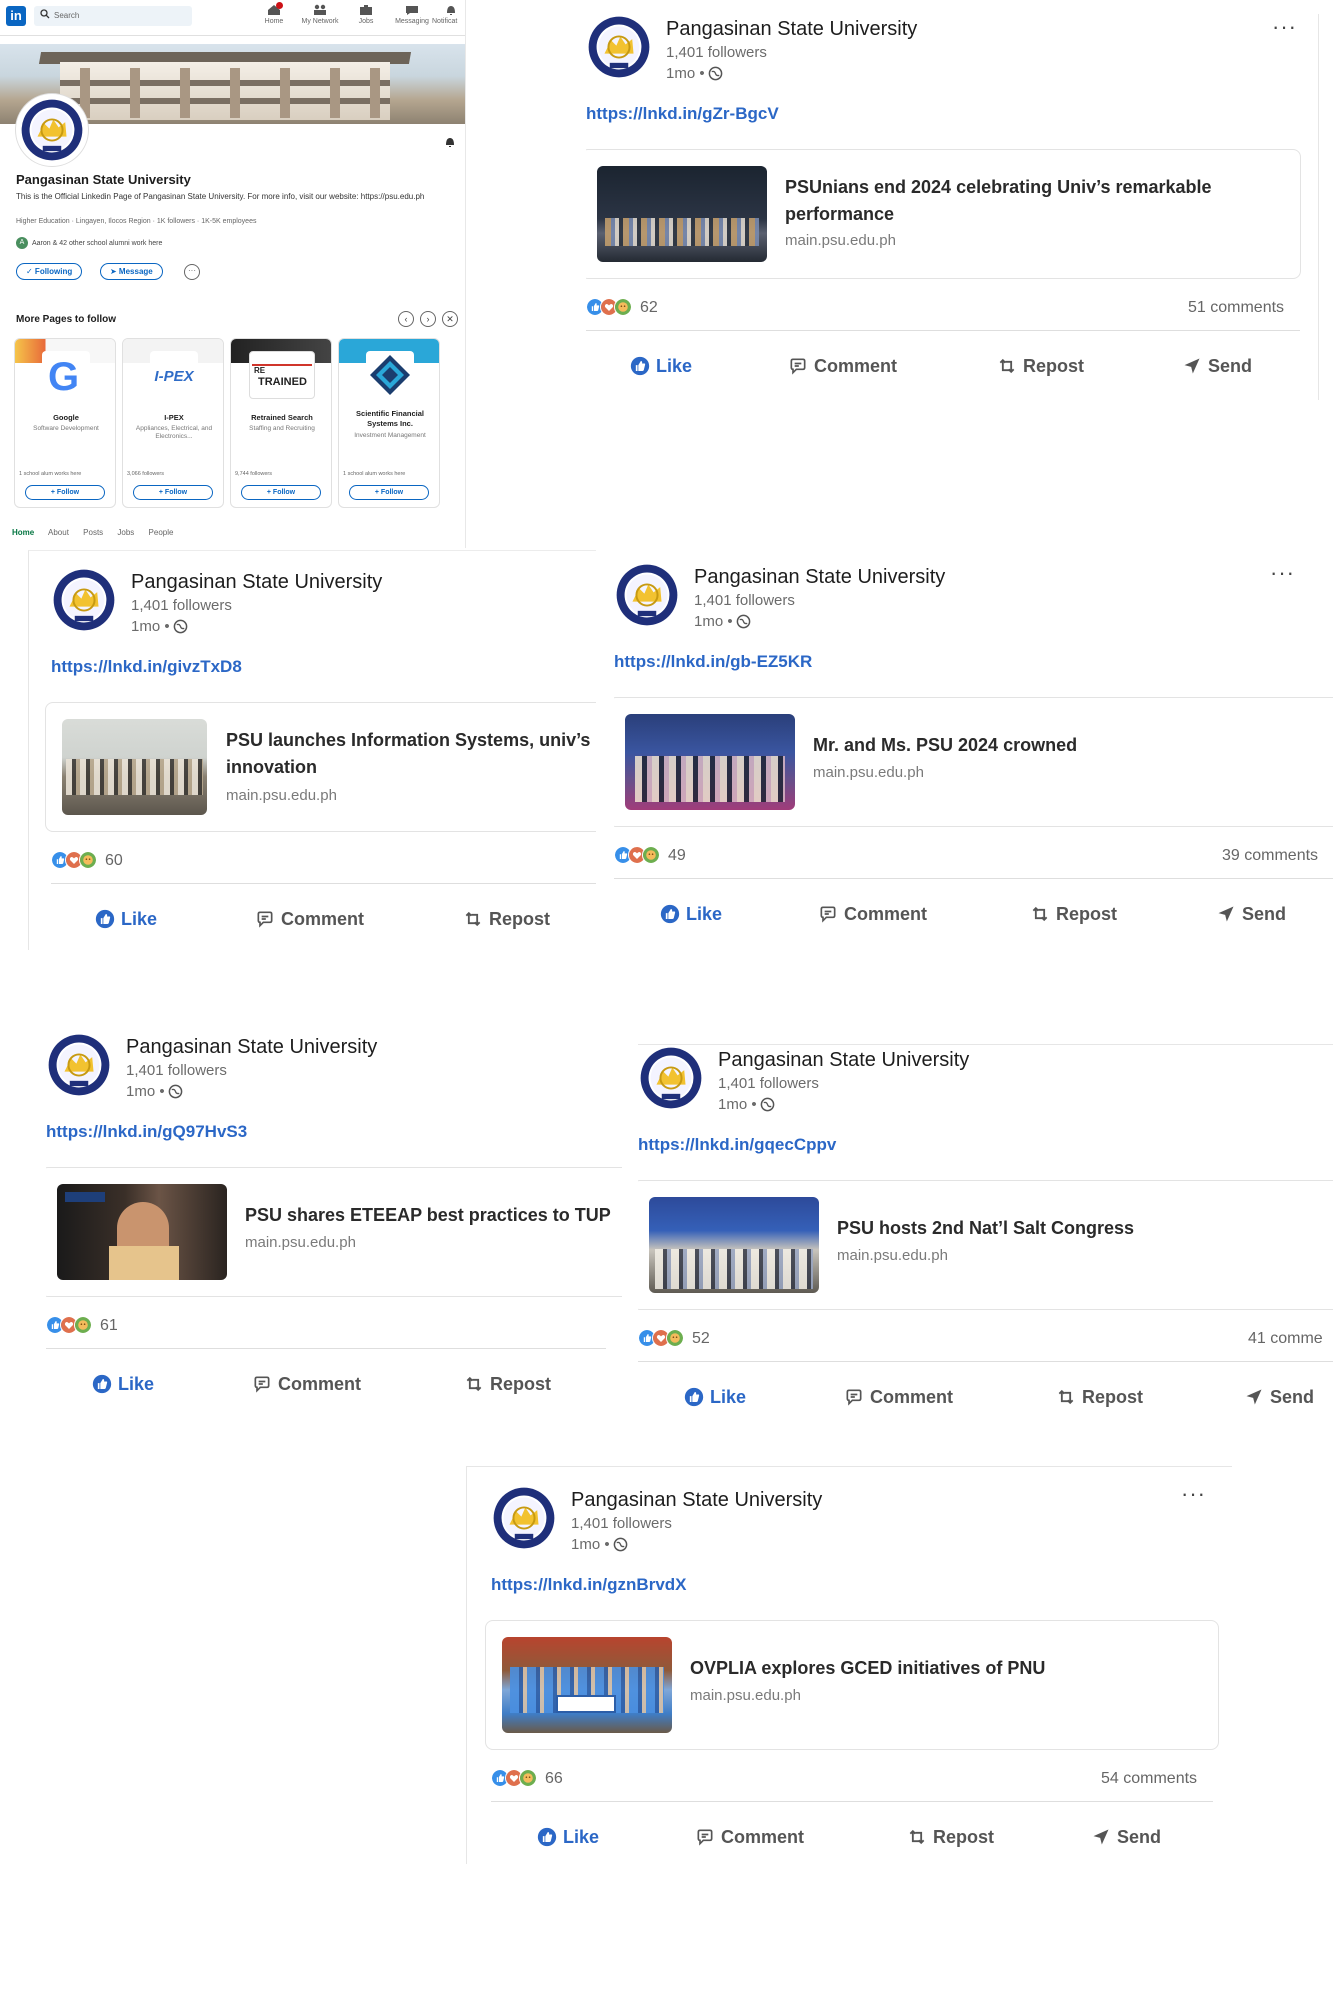  I want to click on message-button: ➤ Message, so click(131, 271).